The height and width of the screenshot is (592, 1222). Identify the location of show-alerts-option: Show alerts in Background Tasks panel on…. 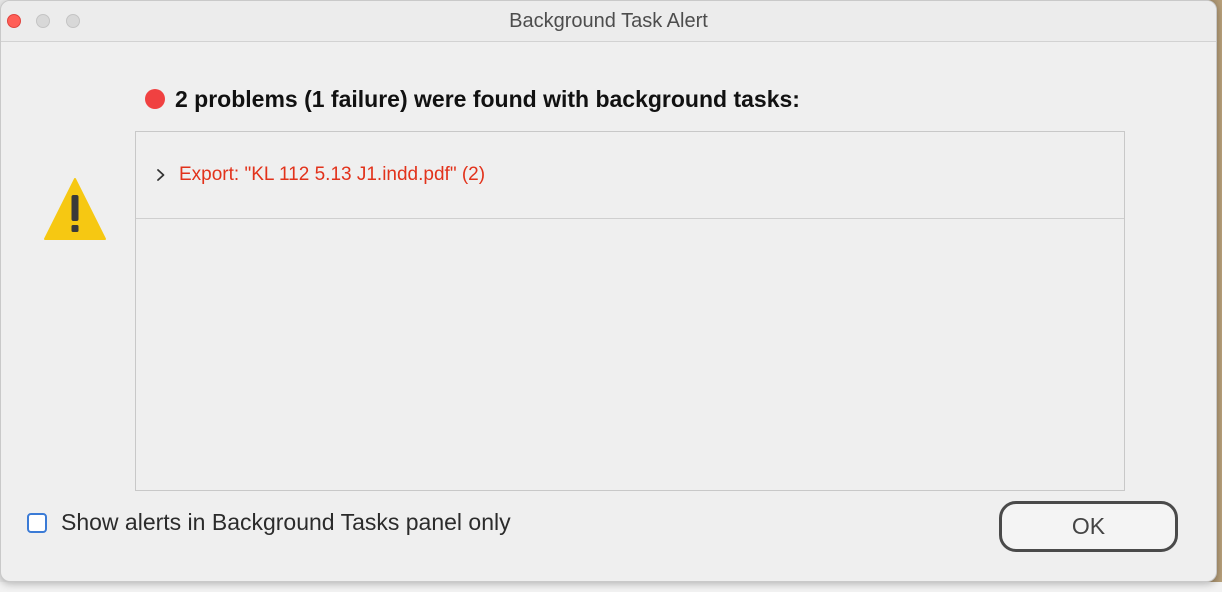
(269, 522).